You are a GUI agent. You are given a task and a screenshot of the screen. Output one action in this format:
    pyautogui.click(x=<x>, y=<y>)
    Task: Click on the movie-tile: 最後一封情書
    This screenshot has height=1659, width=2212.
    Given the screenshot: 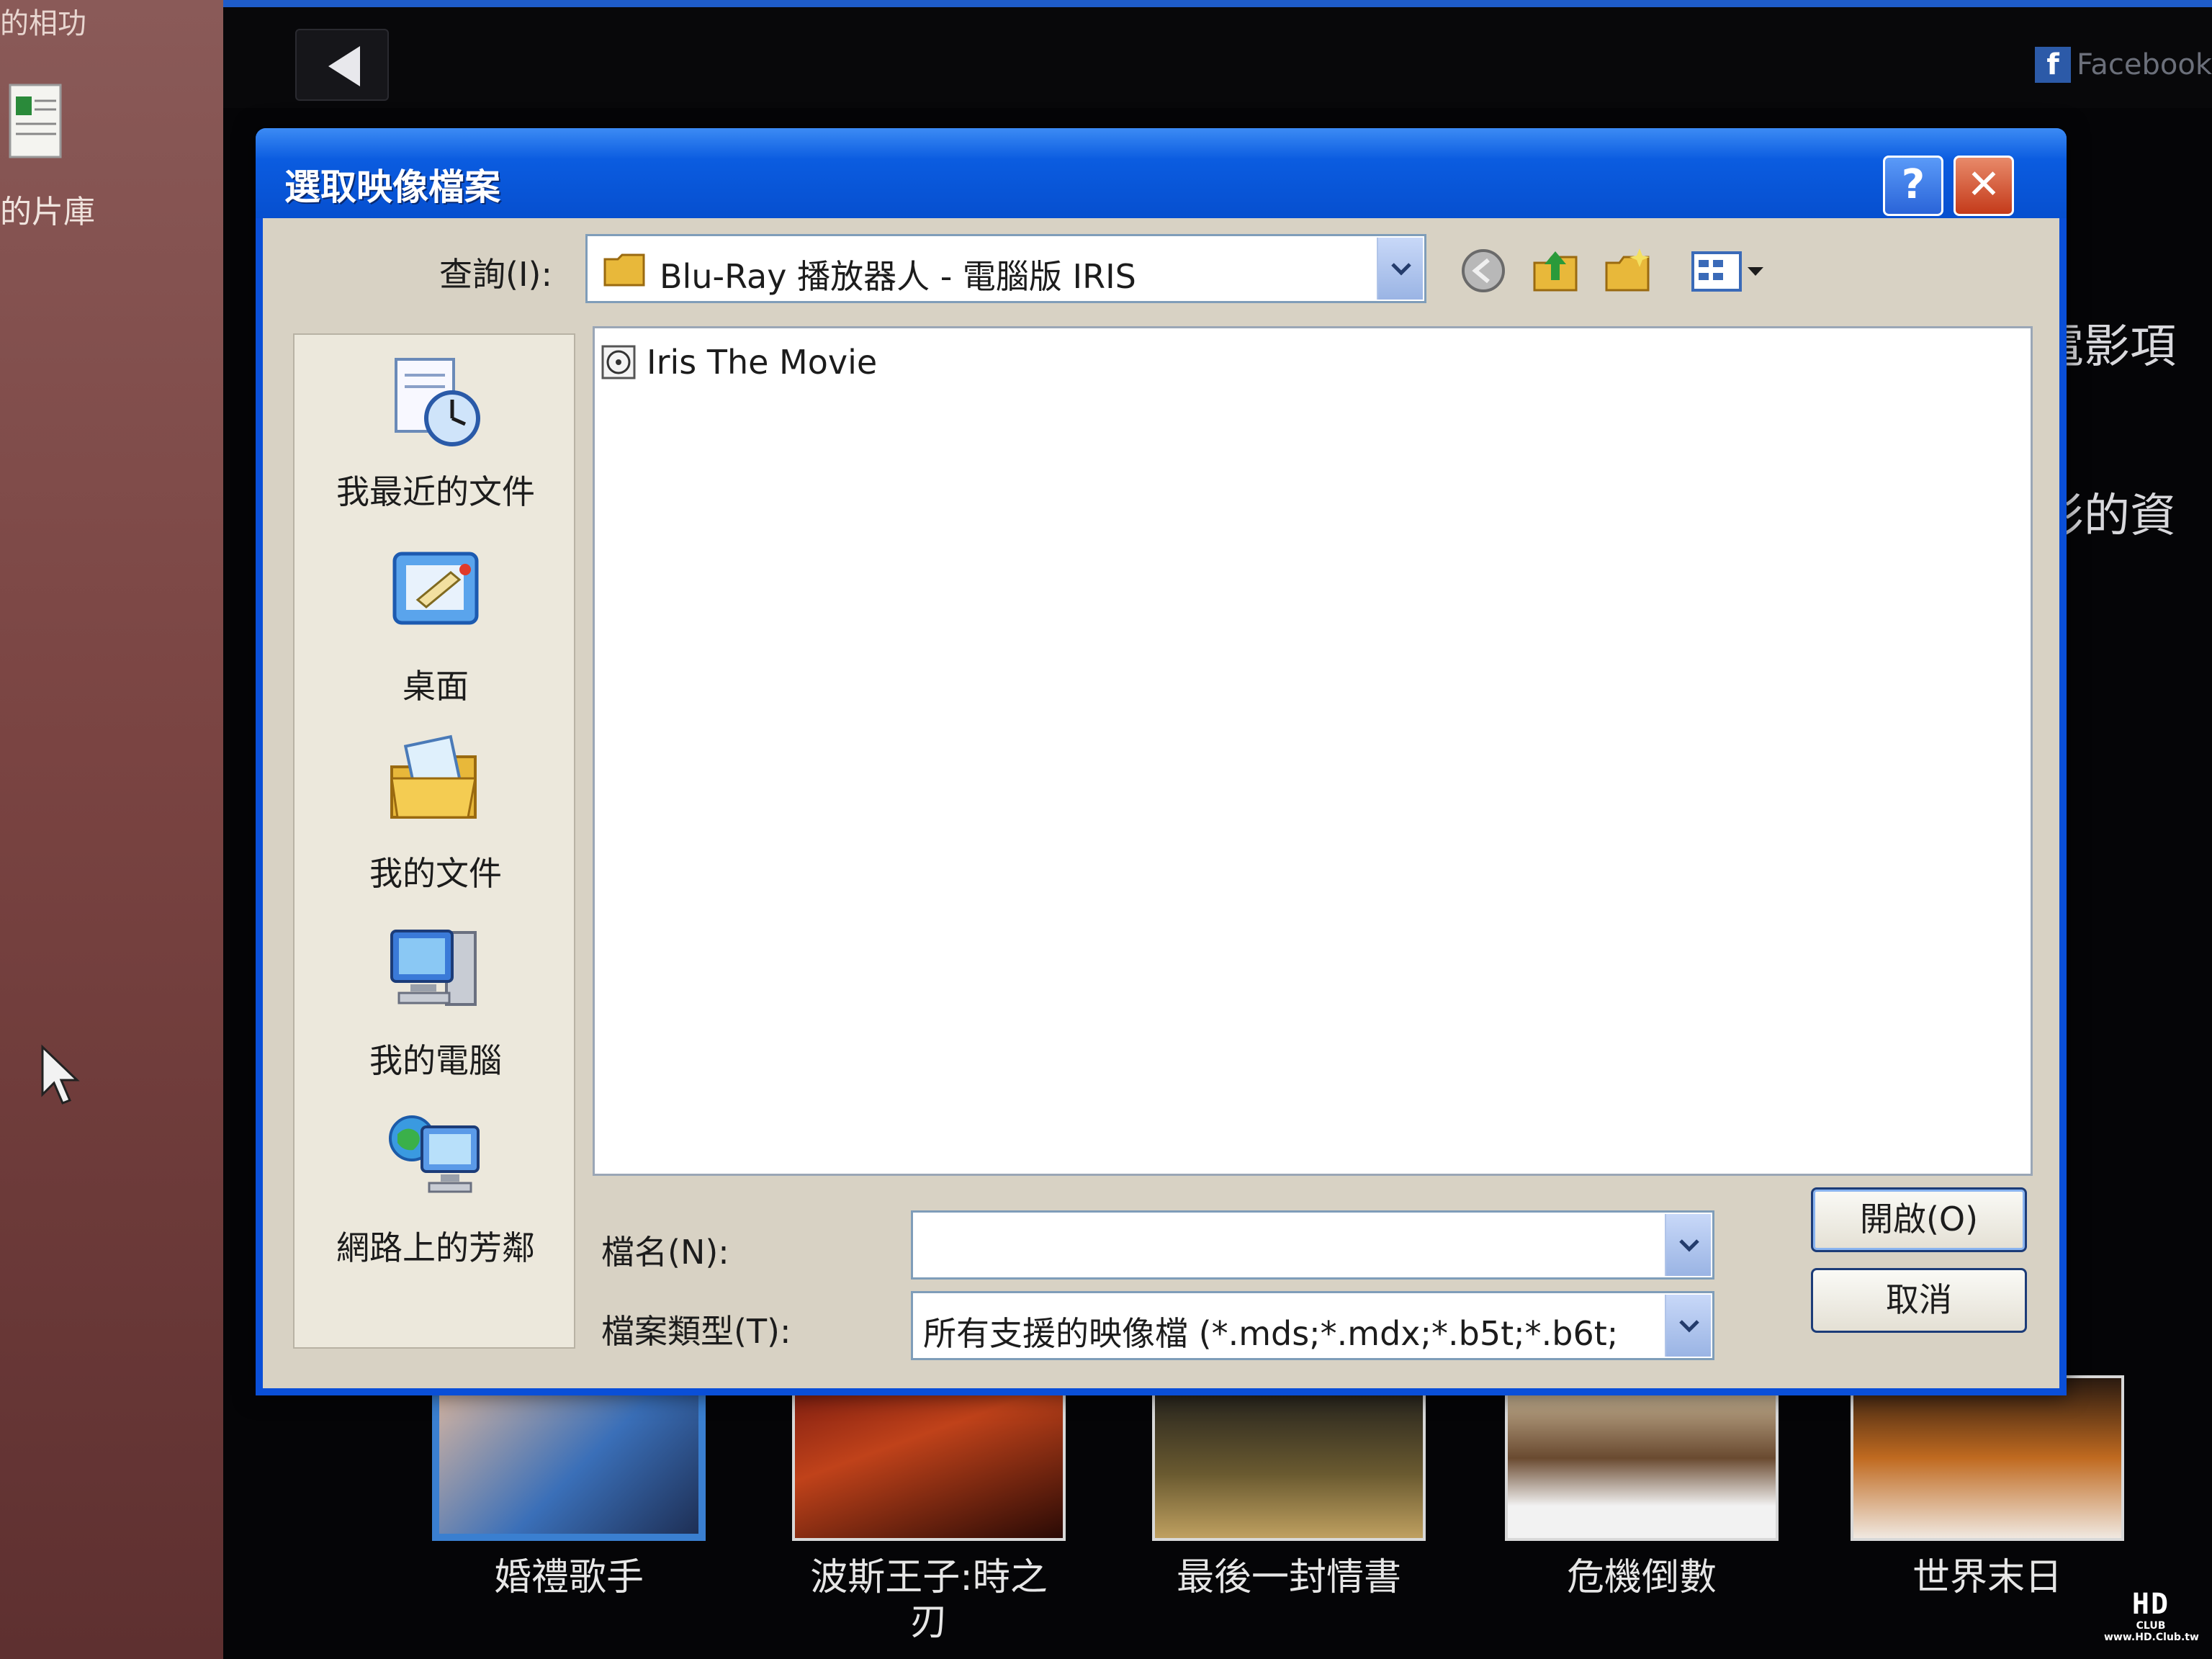 What is the action you would take?
    pyautogui.click(x=1289, y=1487)
    